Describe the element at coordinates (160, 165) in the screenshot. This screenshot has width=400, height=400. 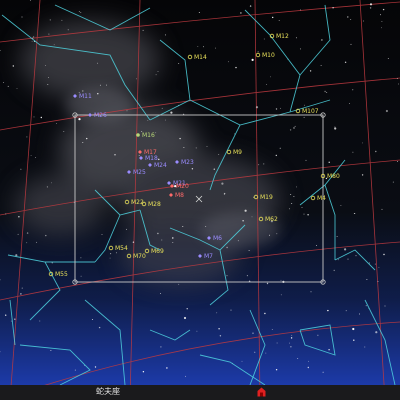
I see `object-label: M24` at that location.